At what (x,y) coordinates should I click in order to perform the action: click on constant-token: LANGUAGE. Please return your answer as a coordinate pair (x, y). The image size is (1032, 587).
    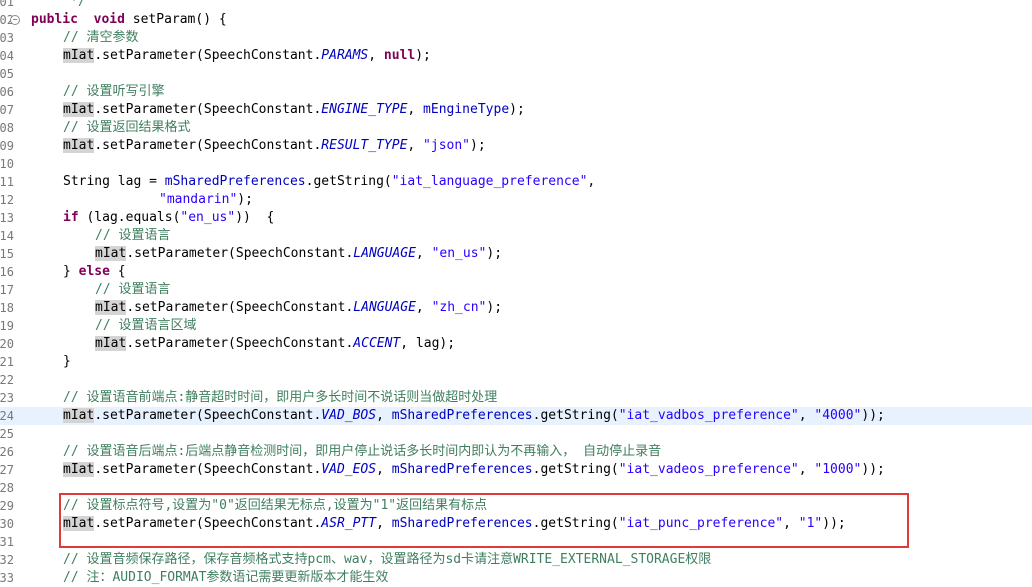
    Looking at the image, I should click on (384, 253).